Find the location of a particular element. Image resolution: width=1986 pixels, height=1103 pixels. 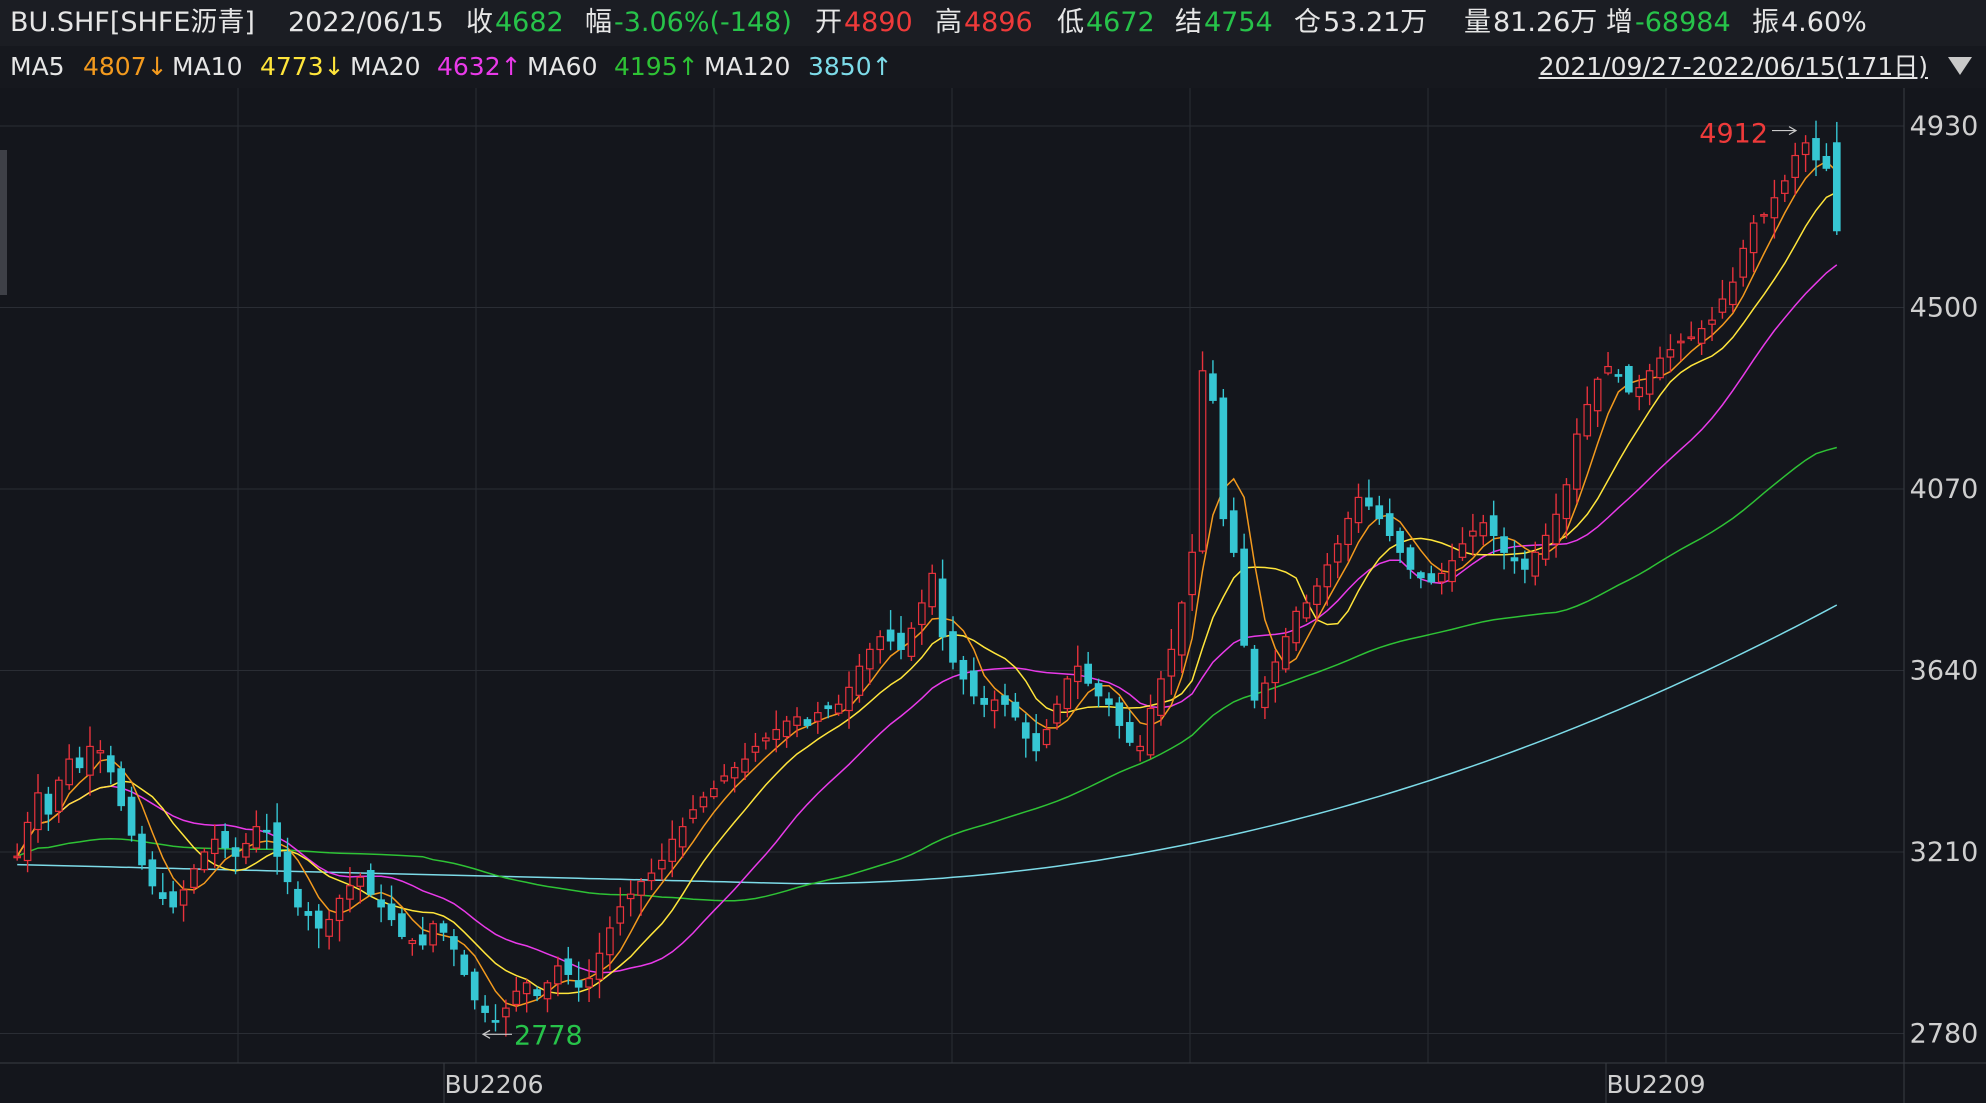

dropdown-arrow-icon is located at coordinates (1960, 66).